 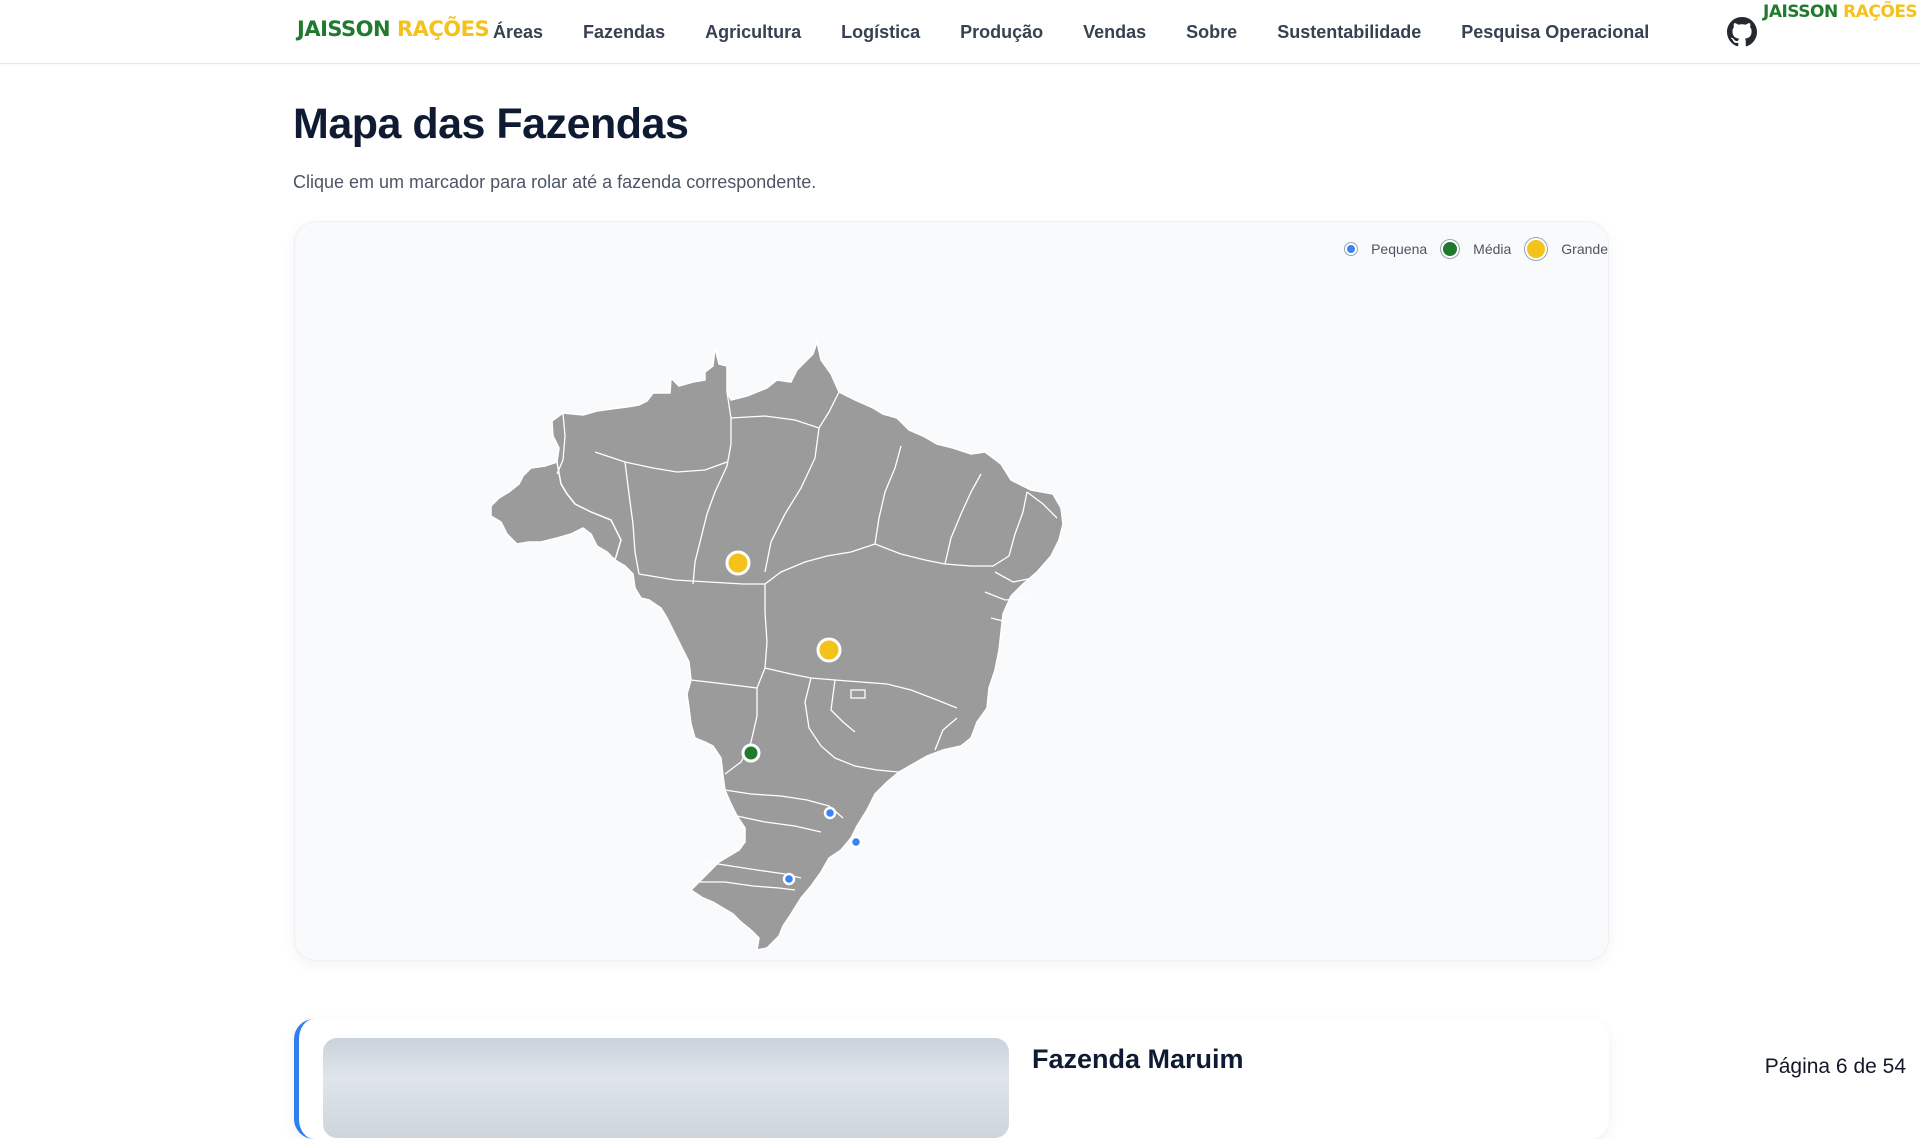 I want to click on legend-dot-media, so click(x=1450, y=249).